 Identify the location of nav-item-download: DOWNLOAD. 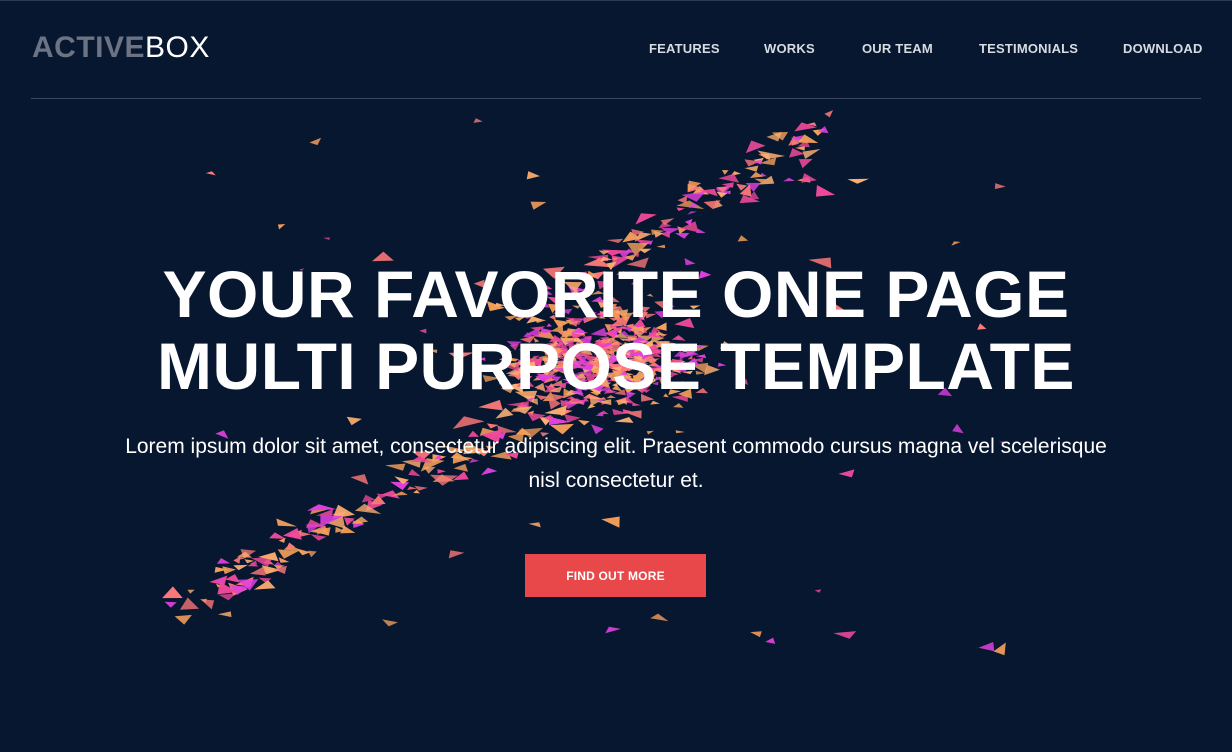
(1163, 49).